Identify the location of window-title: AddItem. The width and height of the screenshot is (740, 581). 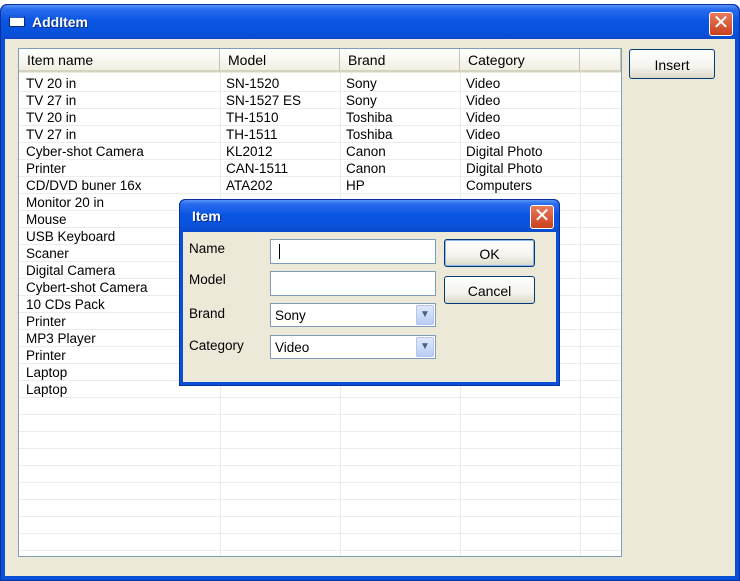
(60, 22).